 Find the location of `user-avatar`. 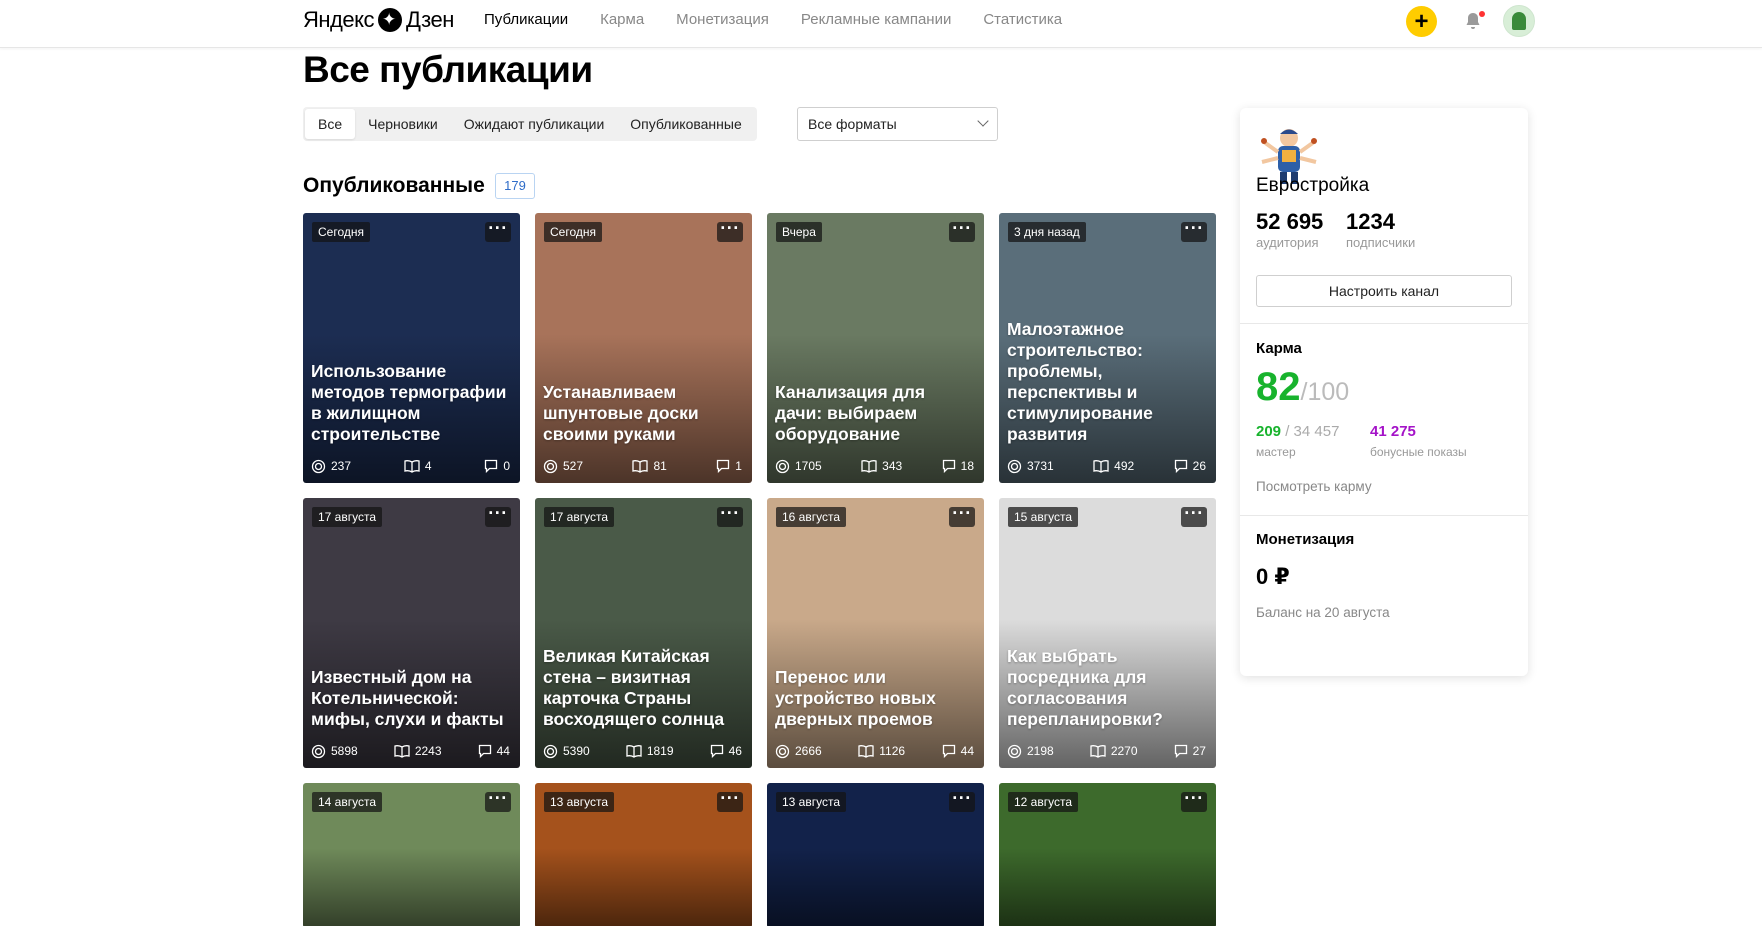

user-avatar is located at coordinates (1519, 21).